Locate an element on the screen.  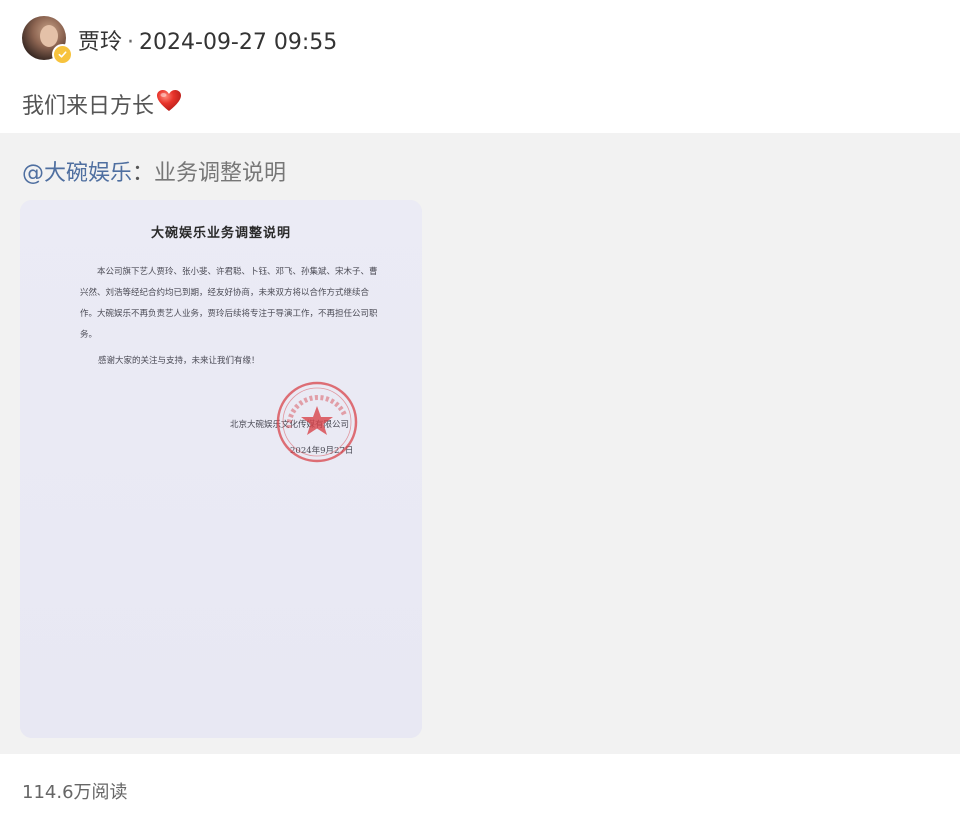
document-thanks: 感谢大家的关注与支持，未来让我们有缘！ is located at coordinates (179, 361).